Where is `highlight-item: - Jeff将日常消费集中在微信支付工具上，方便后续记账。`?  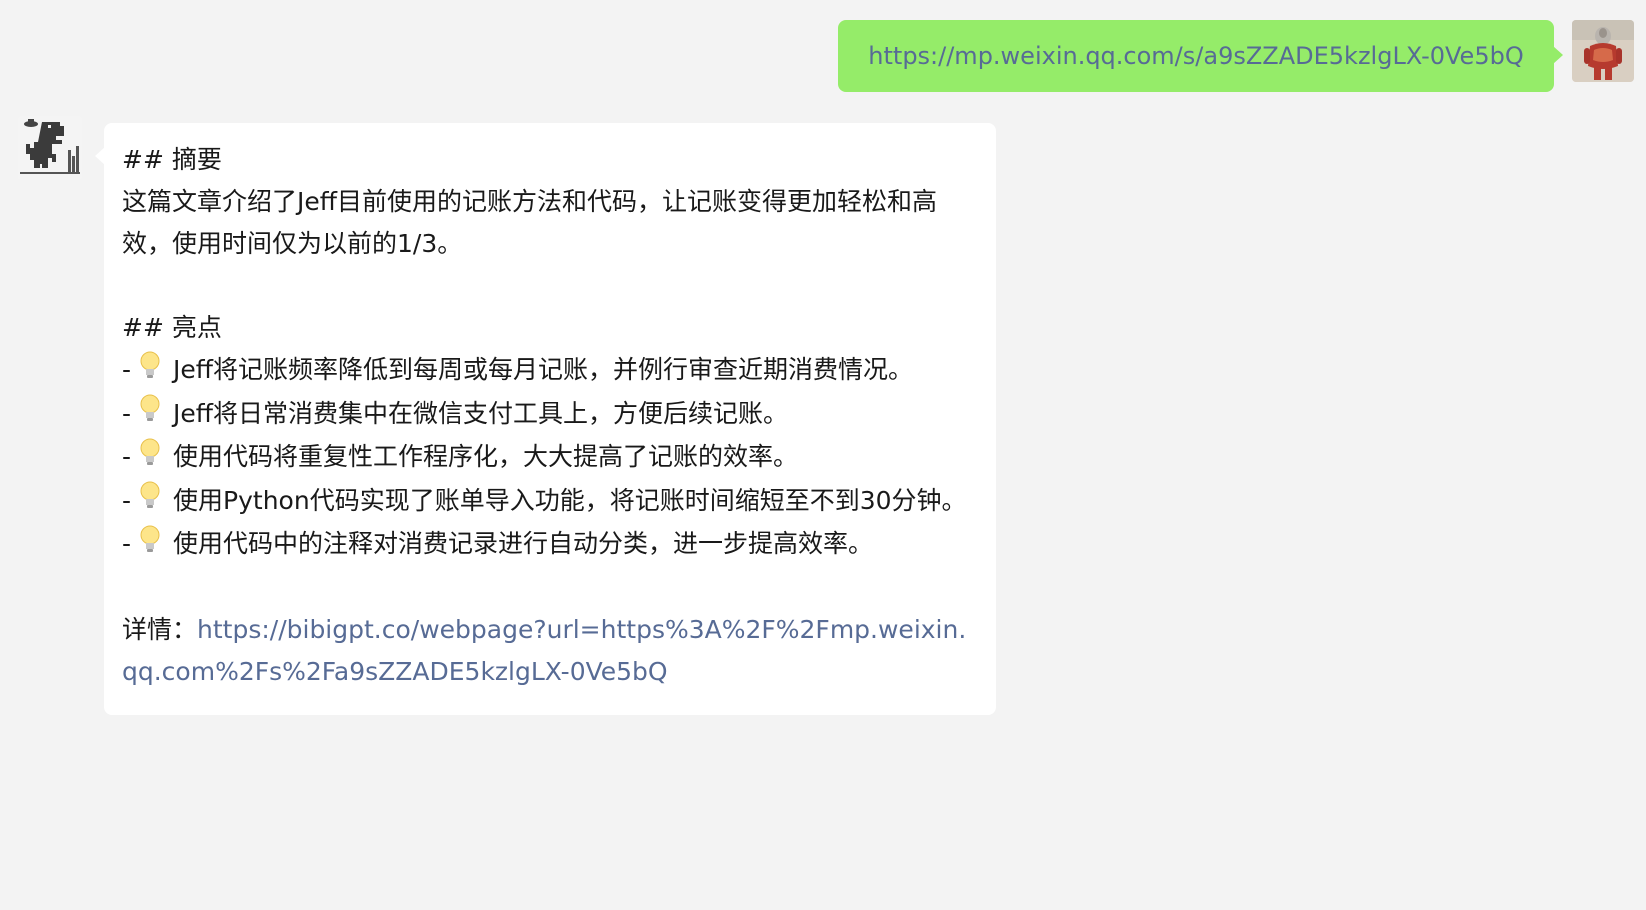 highlight-item: - Jeff将日常消费集中在微信支付工具上，方便后续记账。 is located at coordinates (550, 415).